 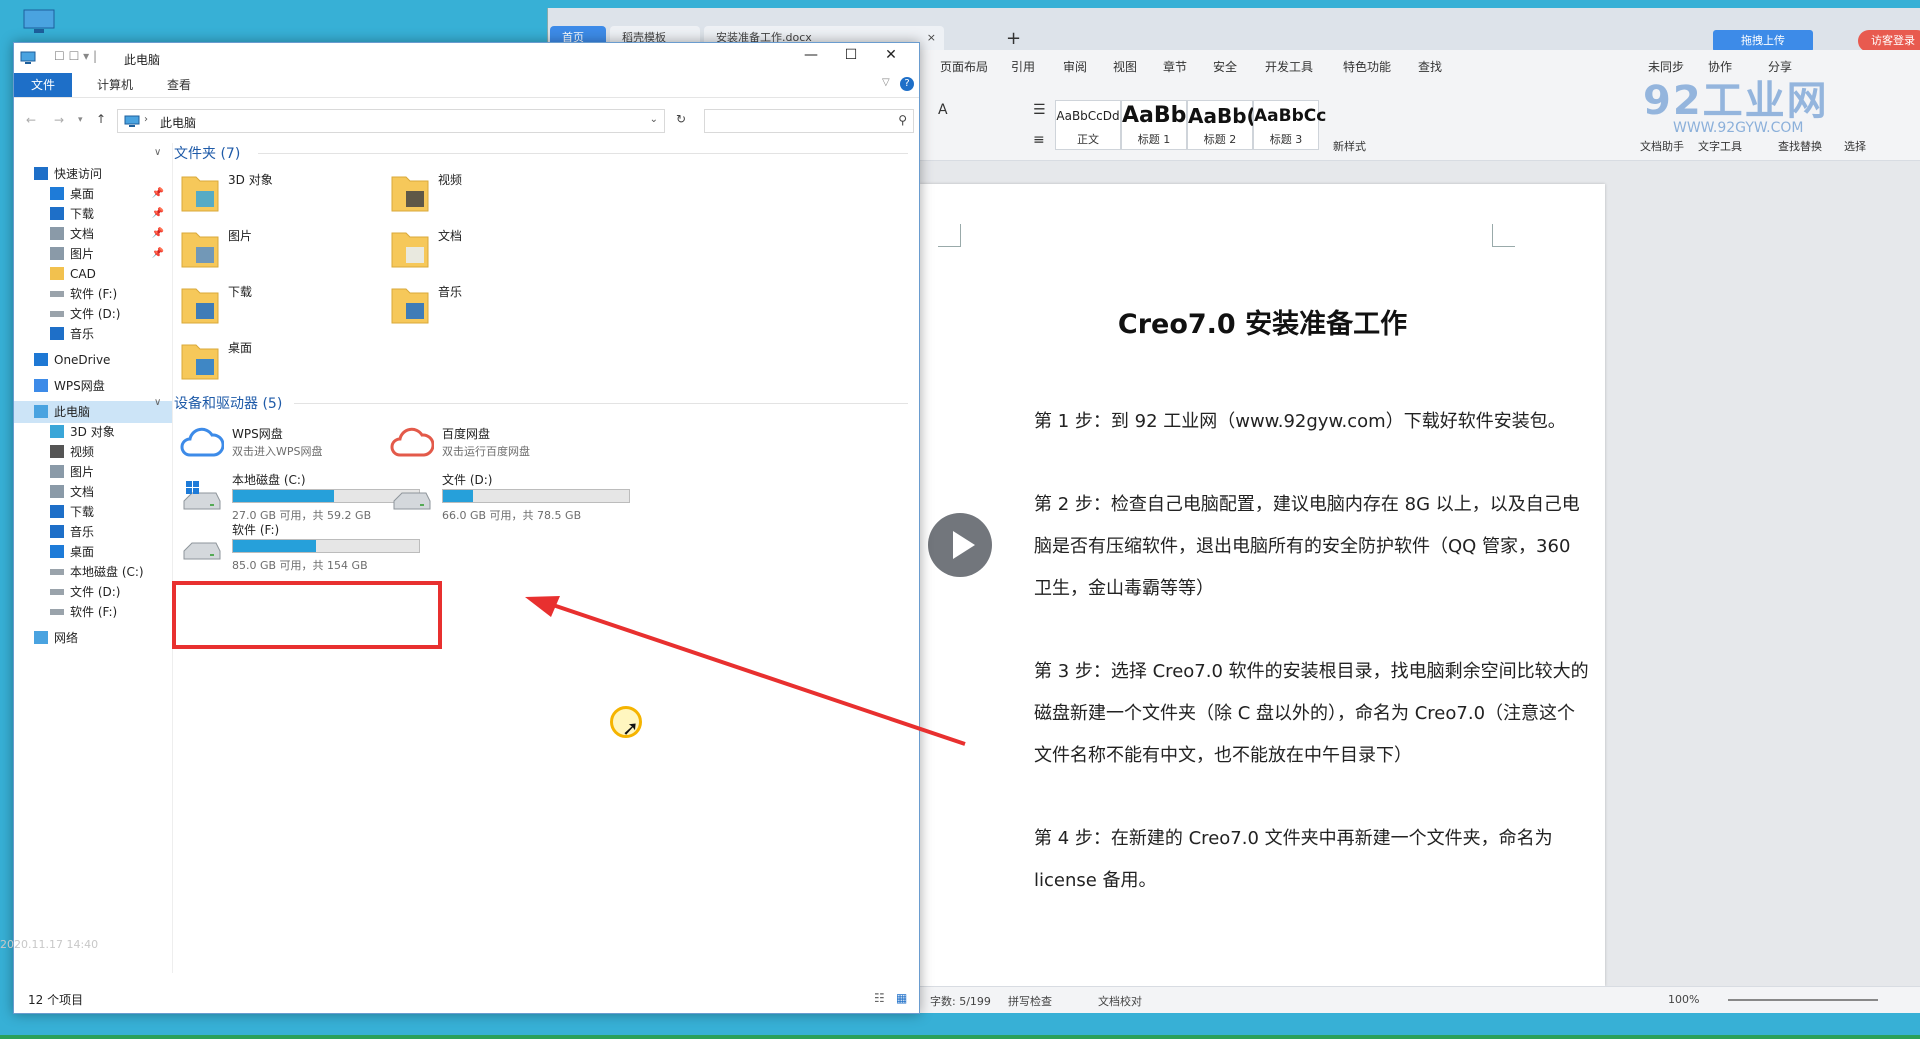 What do you see at coordinates (901, 998) in the screenshot?
I see `large-icons-view-icon: ▦` at bounding box center [901, 998].